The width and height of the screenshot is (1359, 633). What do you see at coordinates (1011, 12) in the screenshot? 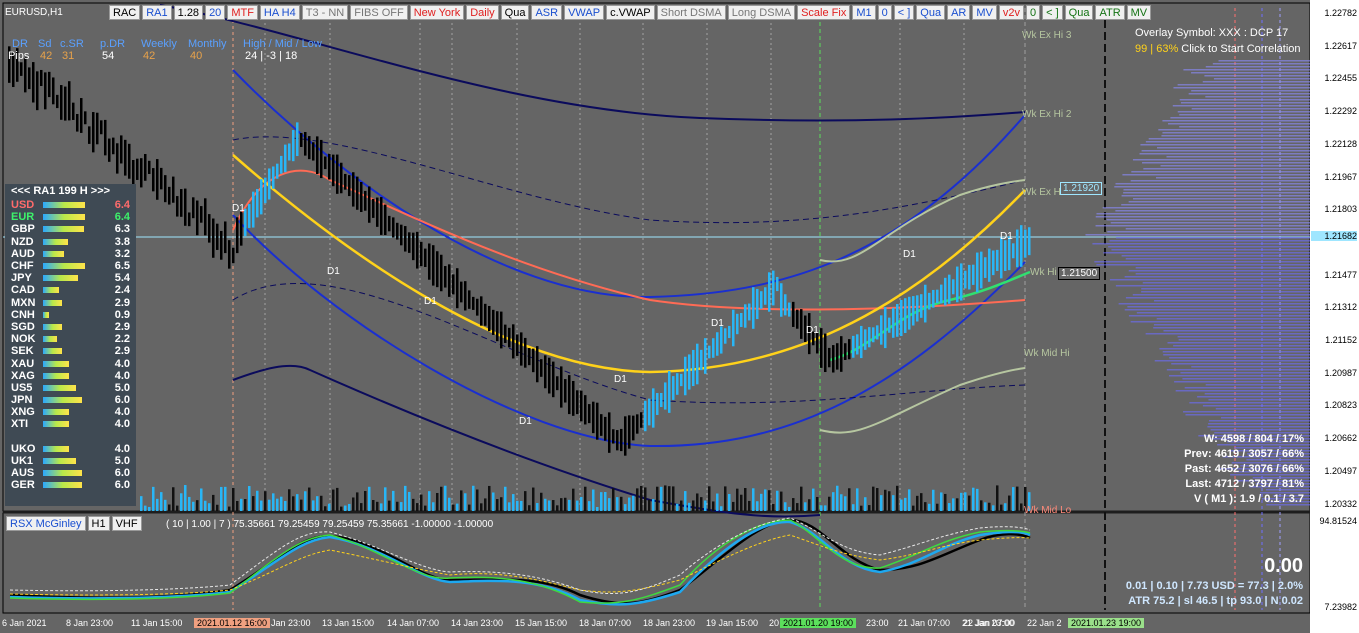
I see `toolbar-button-v2v: v2v` at bounding box center [1011, 12].